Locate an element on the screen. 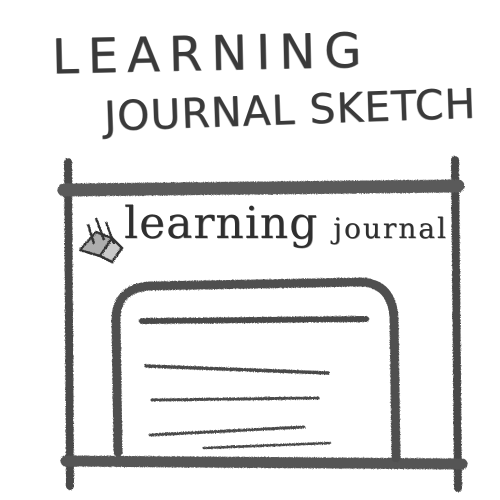 This screenshot has width=500, height=500. app-title: learning journal is located at coordinates (286, 223).